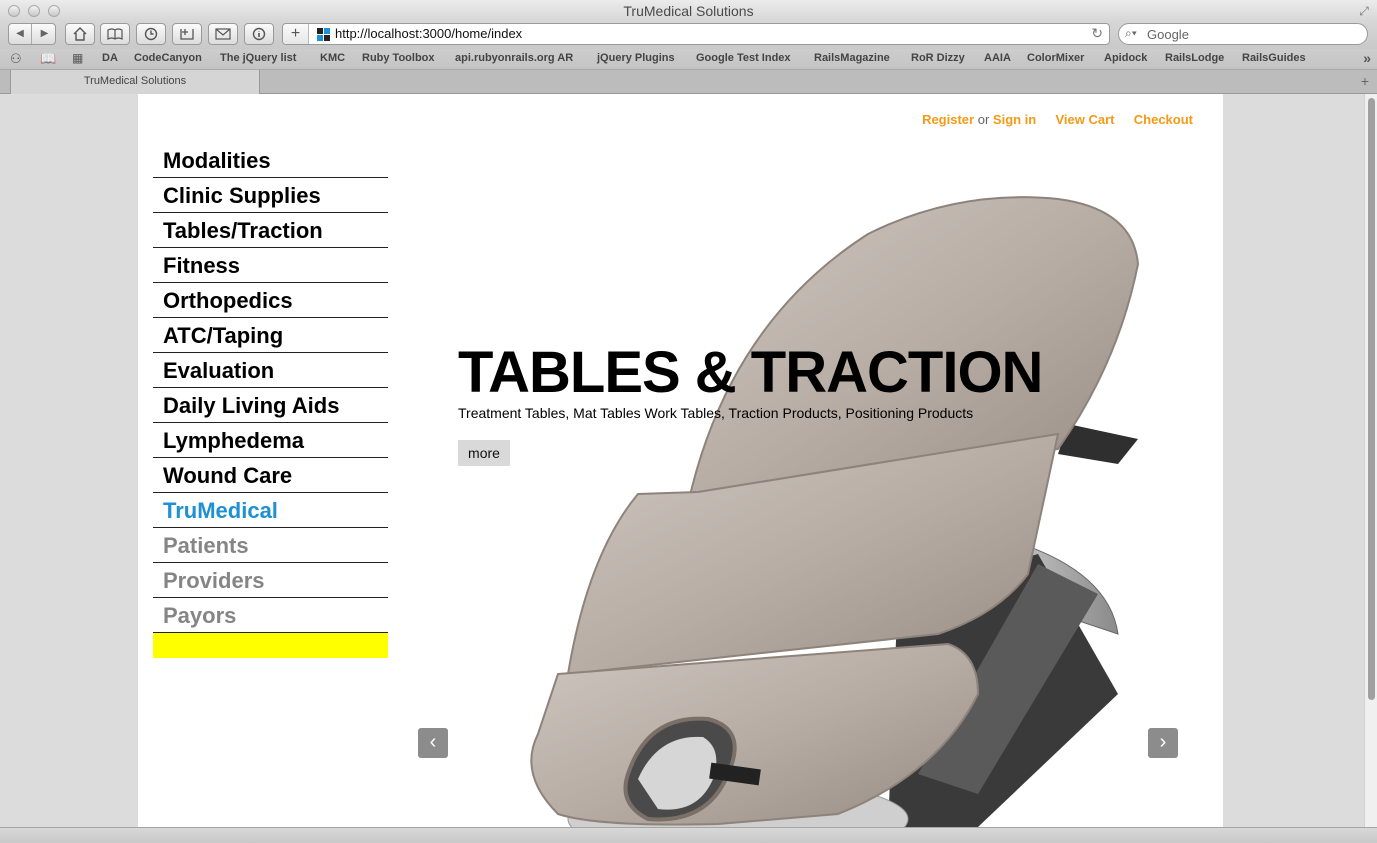 This screenshot has width=1377, height=843. What do you see at coordinates (514, 58) in the screenshot?
I see `bookmark-item: api.rubyonrails.org AR` at bounding box center [514, 58].